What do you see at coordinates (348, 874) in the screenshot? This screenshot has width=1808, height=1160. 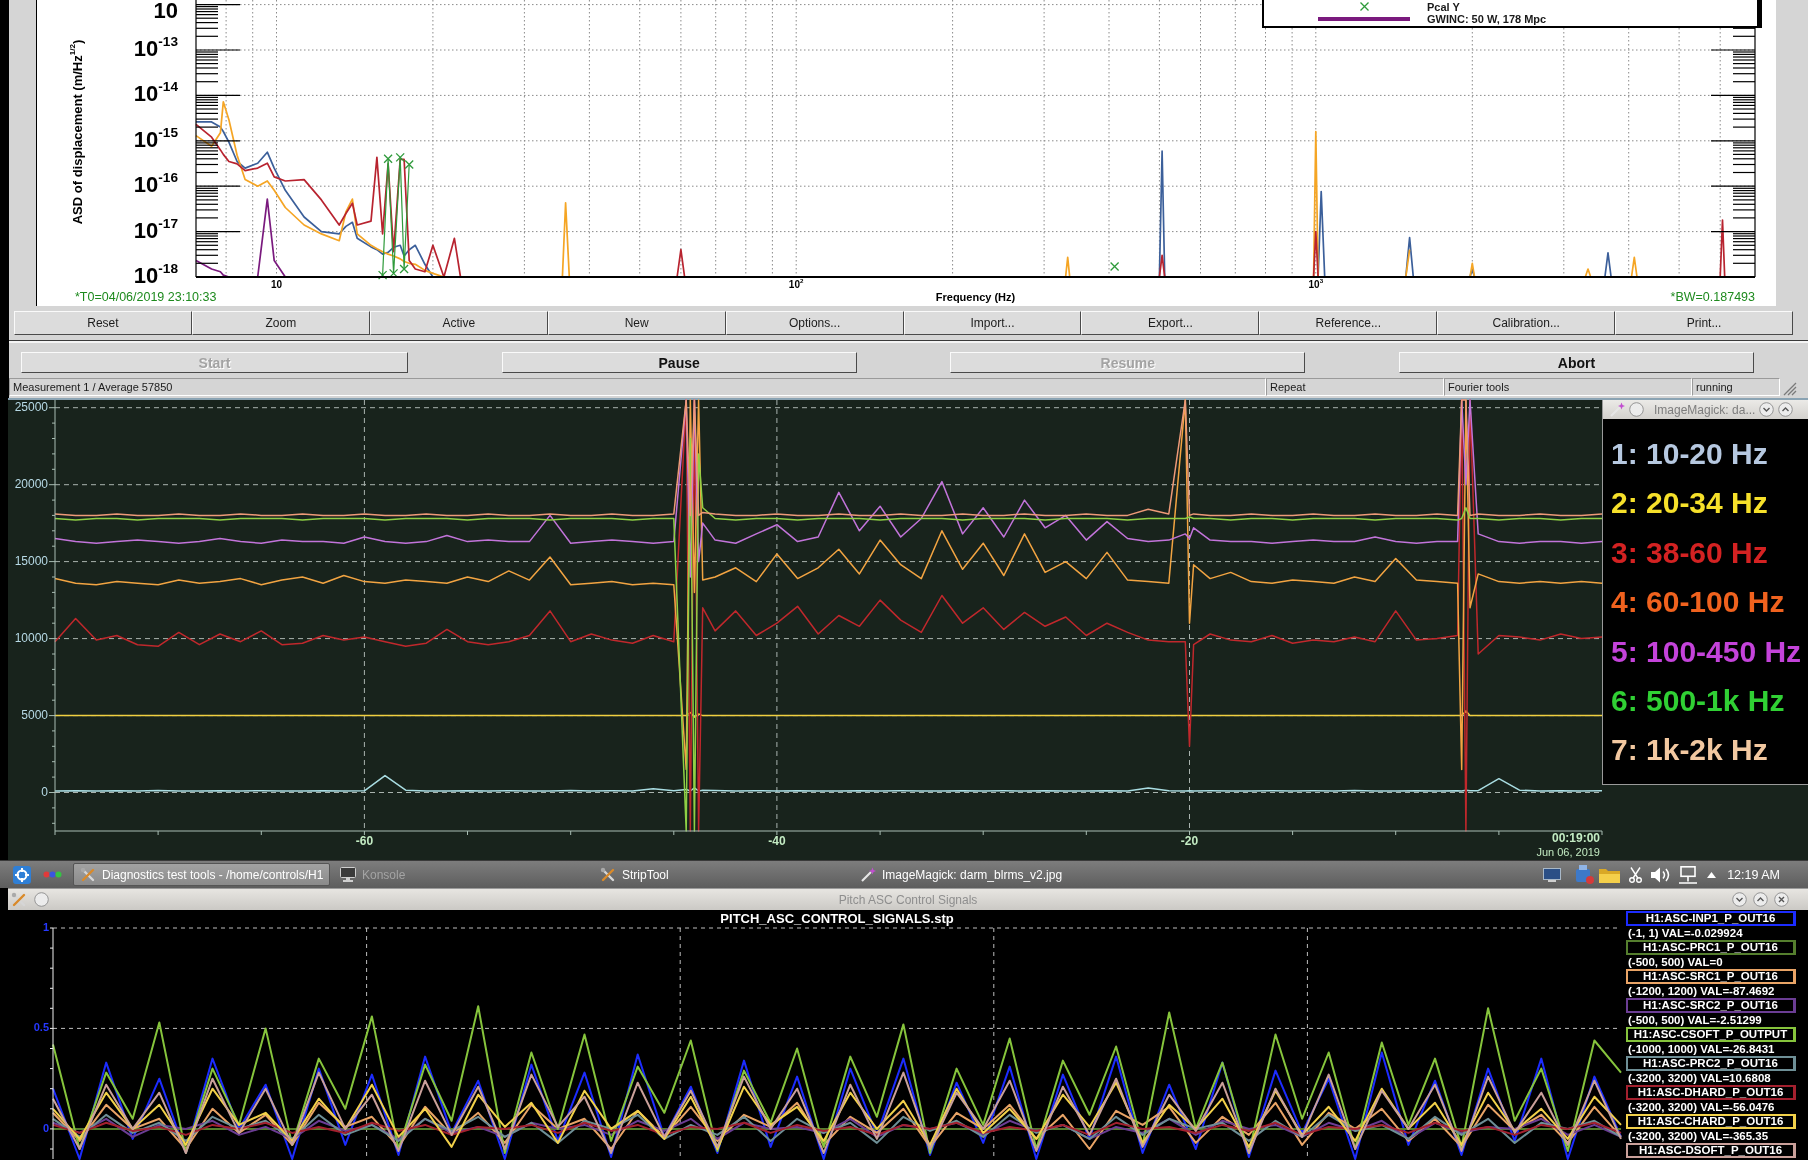 I see `monitor-icon` at bounding box center [348, 874].